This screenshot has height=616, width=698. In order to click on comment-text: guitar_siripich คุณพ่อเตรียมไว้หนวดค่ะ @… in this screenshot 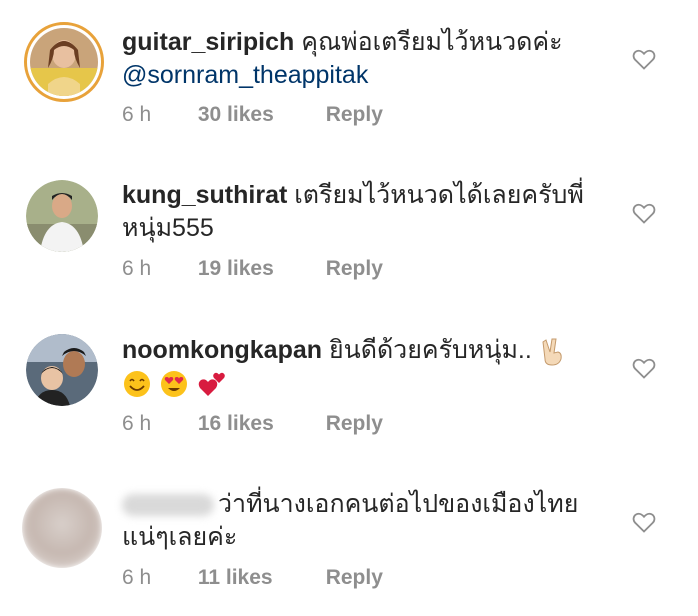, I will do `click(367, 59)`.